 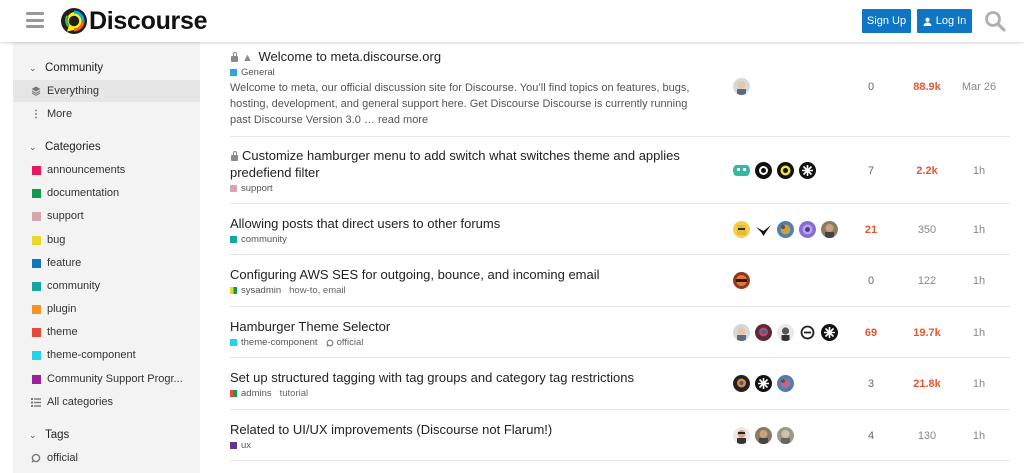 I want to click on sidebar-item-more: ⋮ More, so click(x=106, y=114).